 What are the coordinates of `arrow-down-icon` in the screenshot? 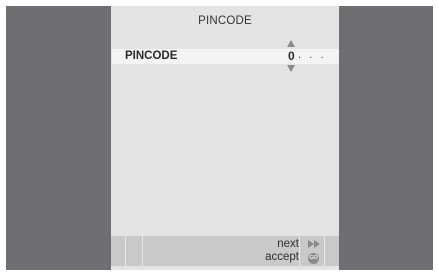 It's located at (291, 68).